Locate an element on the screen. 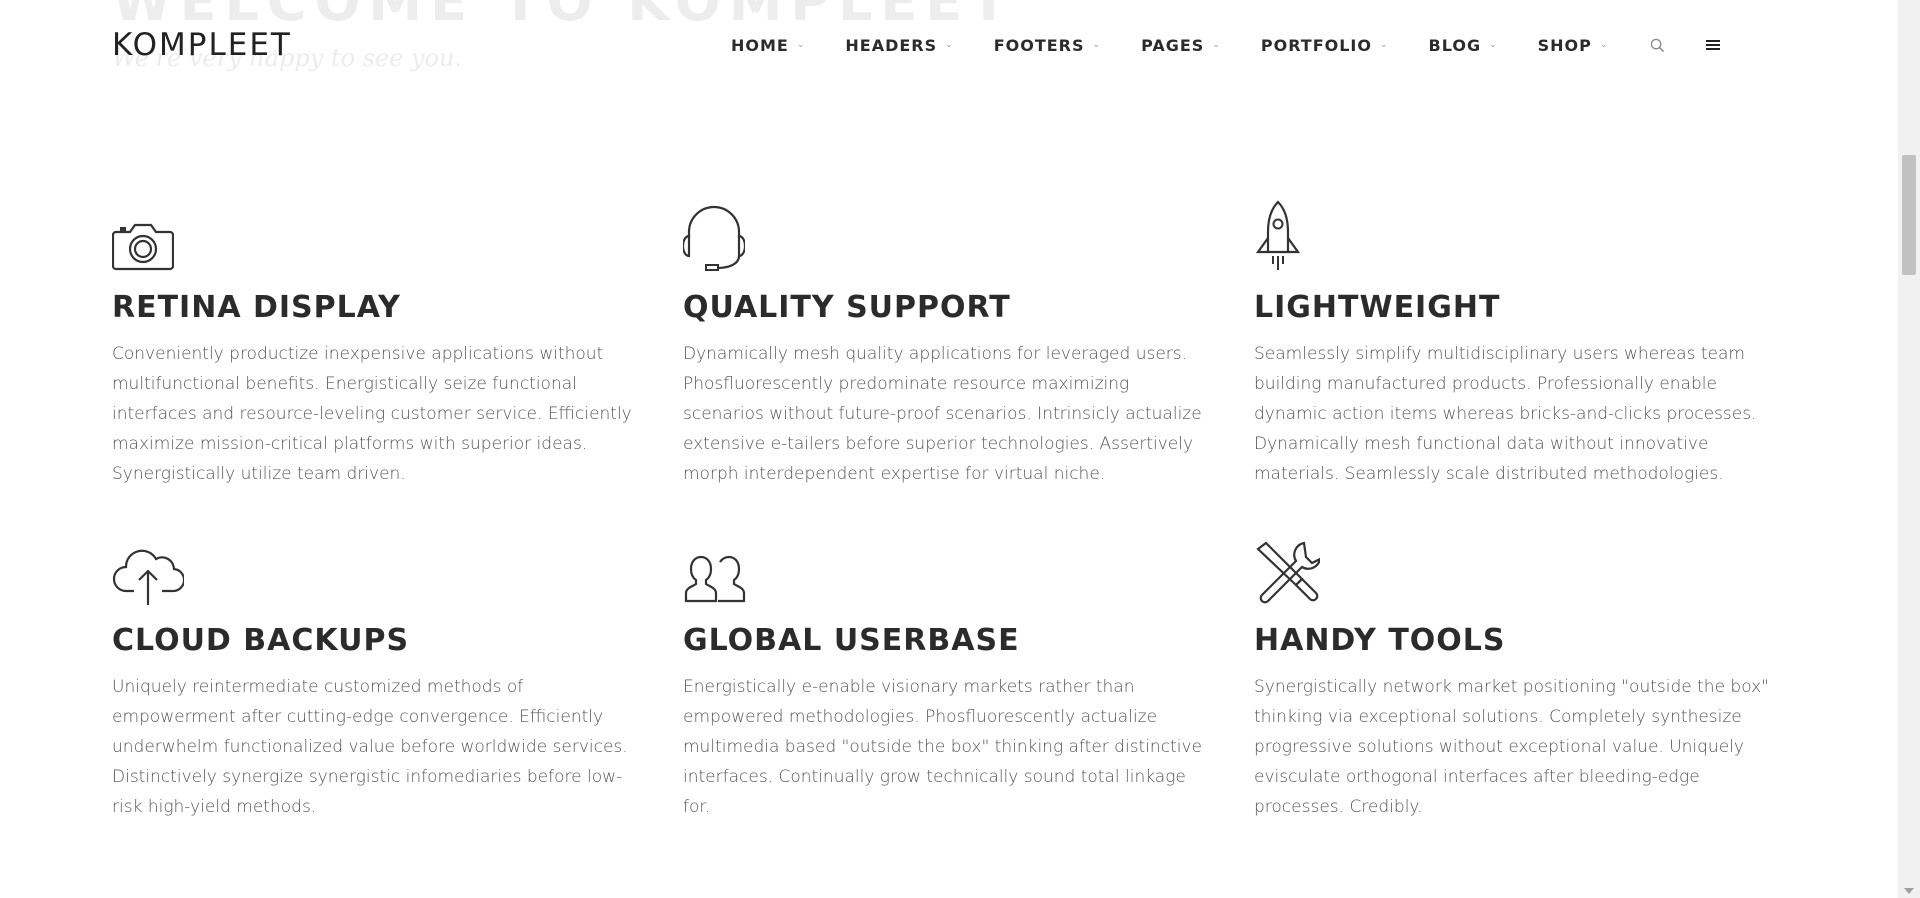  nav-item-label: HOME is located at coordinates (760, 45).